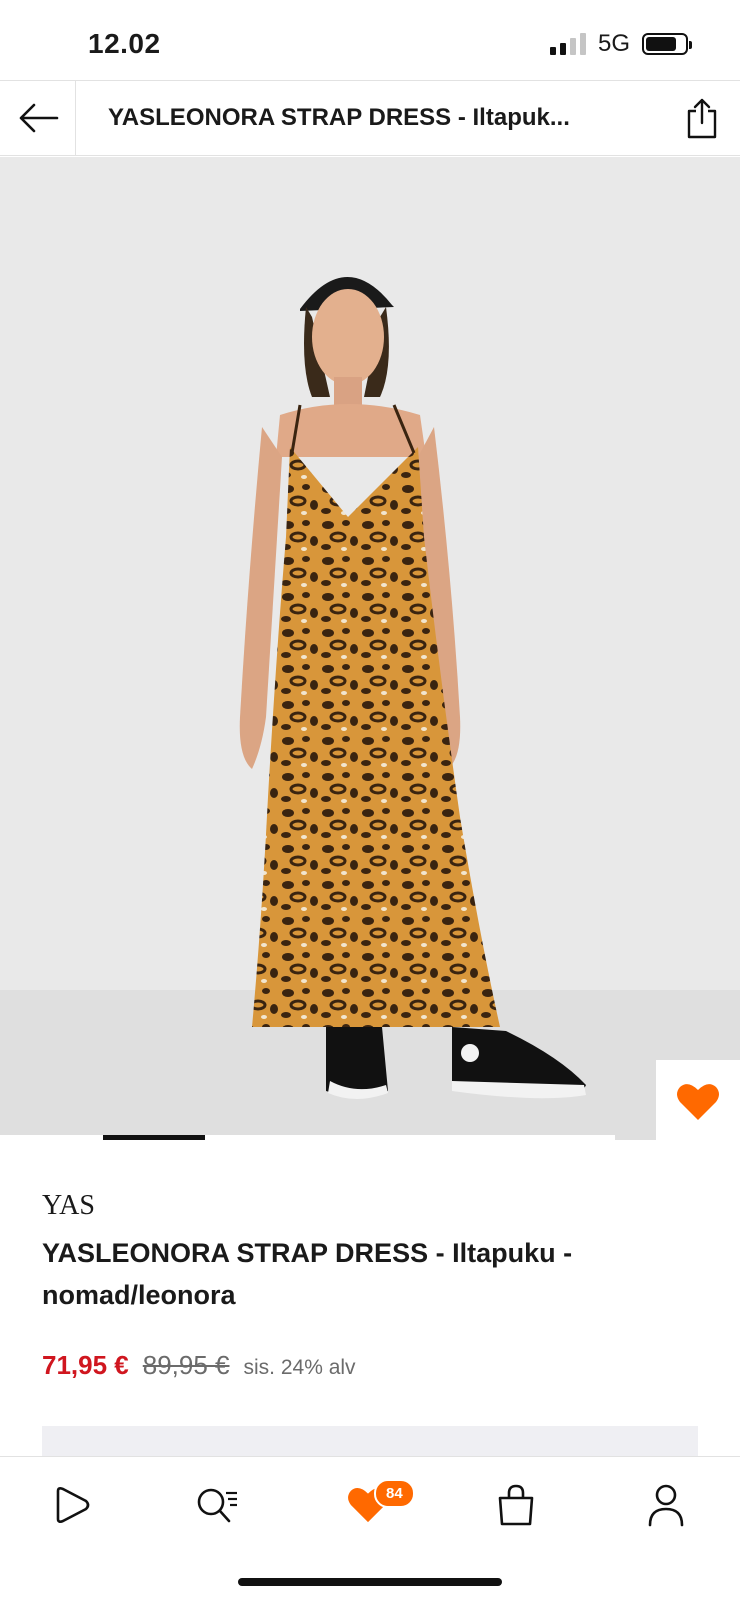 This screenshot has width=740, height=1600. I want to click on profile-icon, so click(666, 1505).